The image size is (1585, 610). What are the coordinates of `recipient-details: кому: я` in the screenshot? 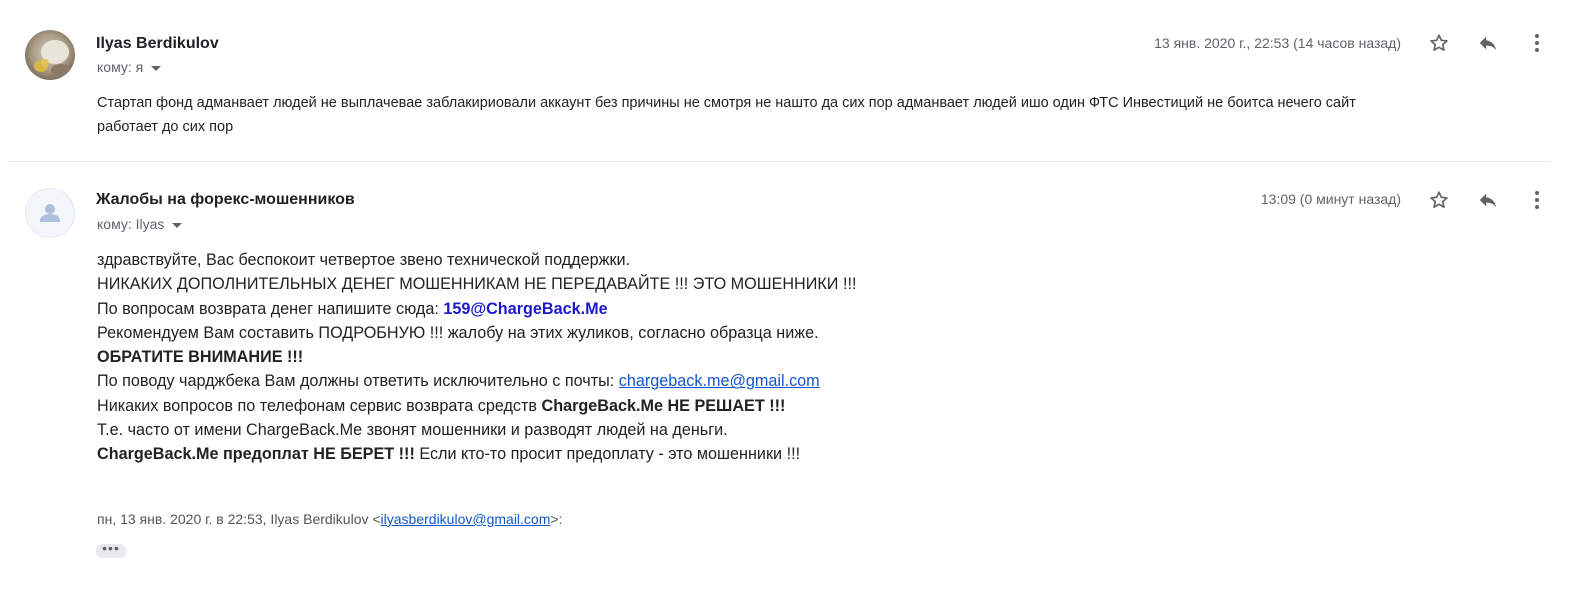 It's located at (129, 67).